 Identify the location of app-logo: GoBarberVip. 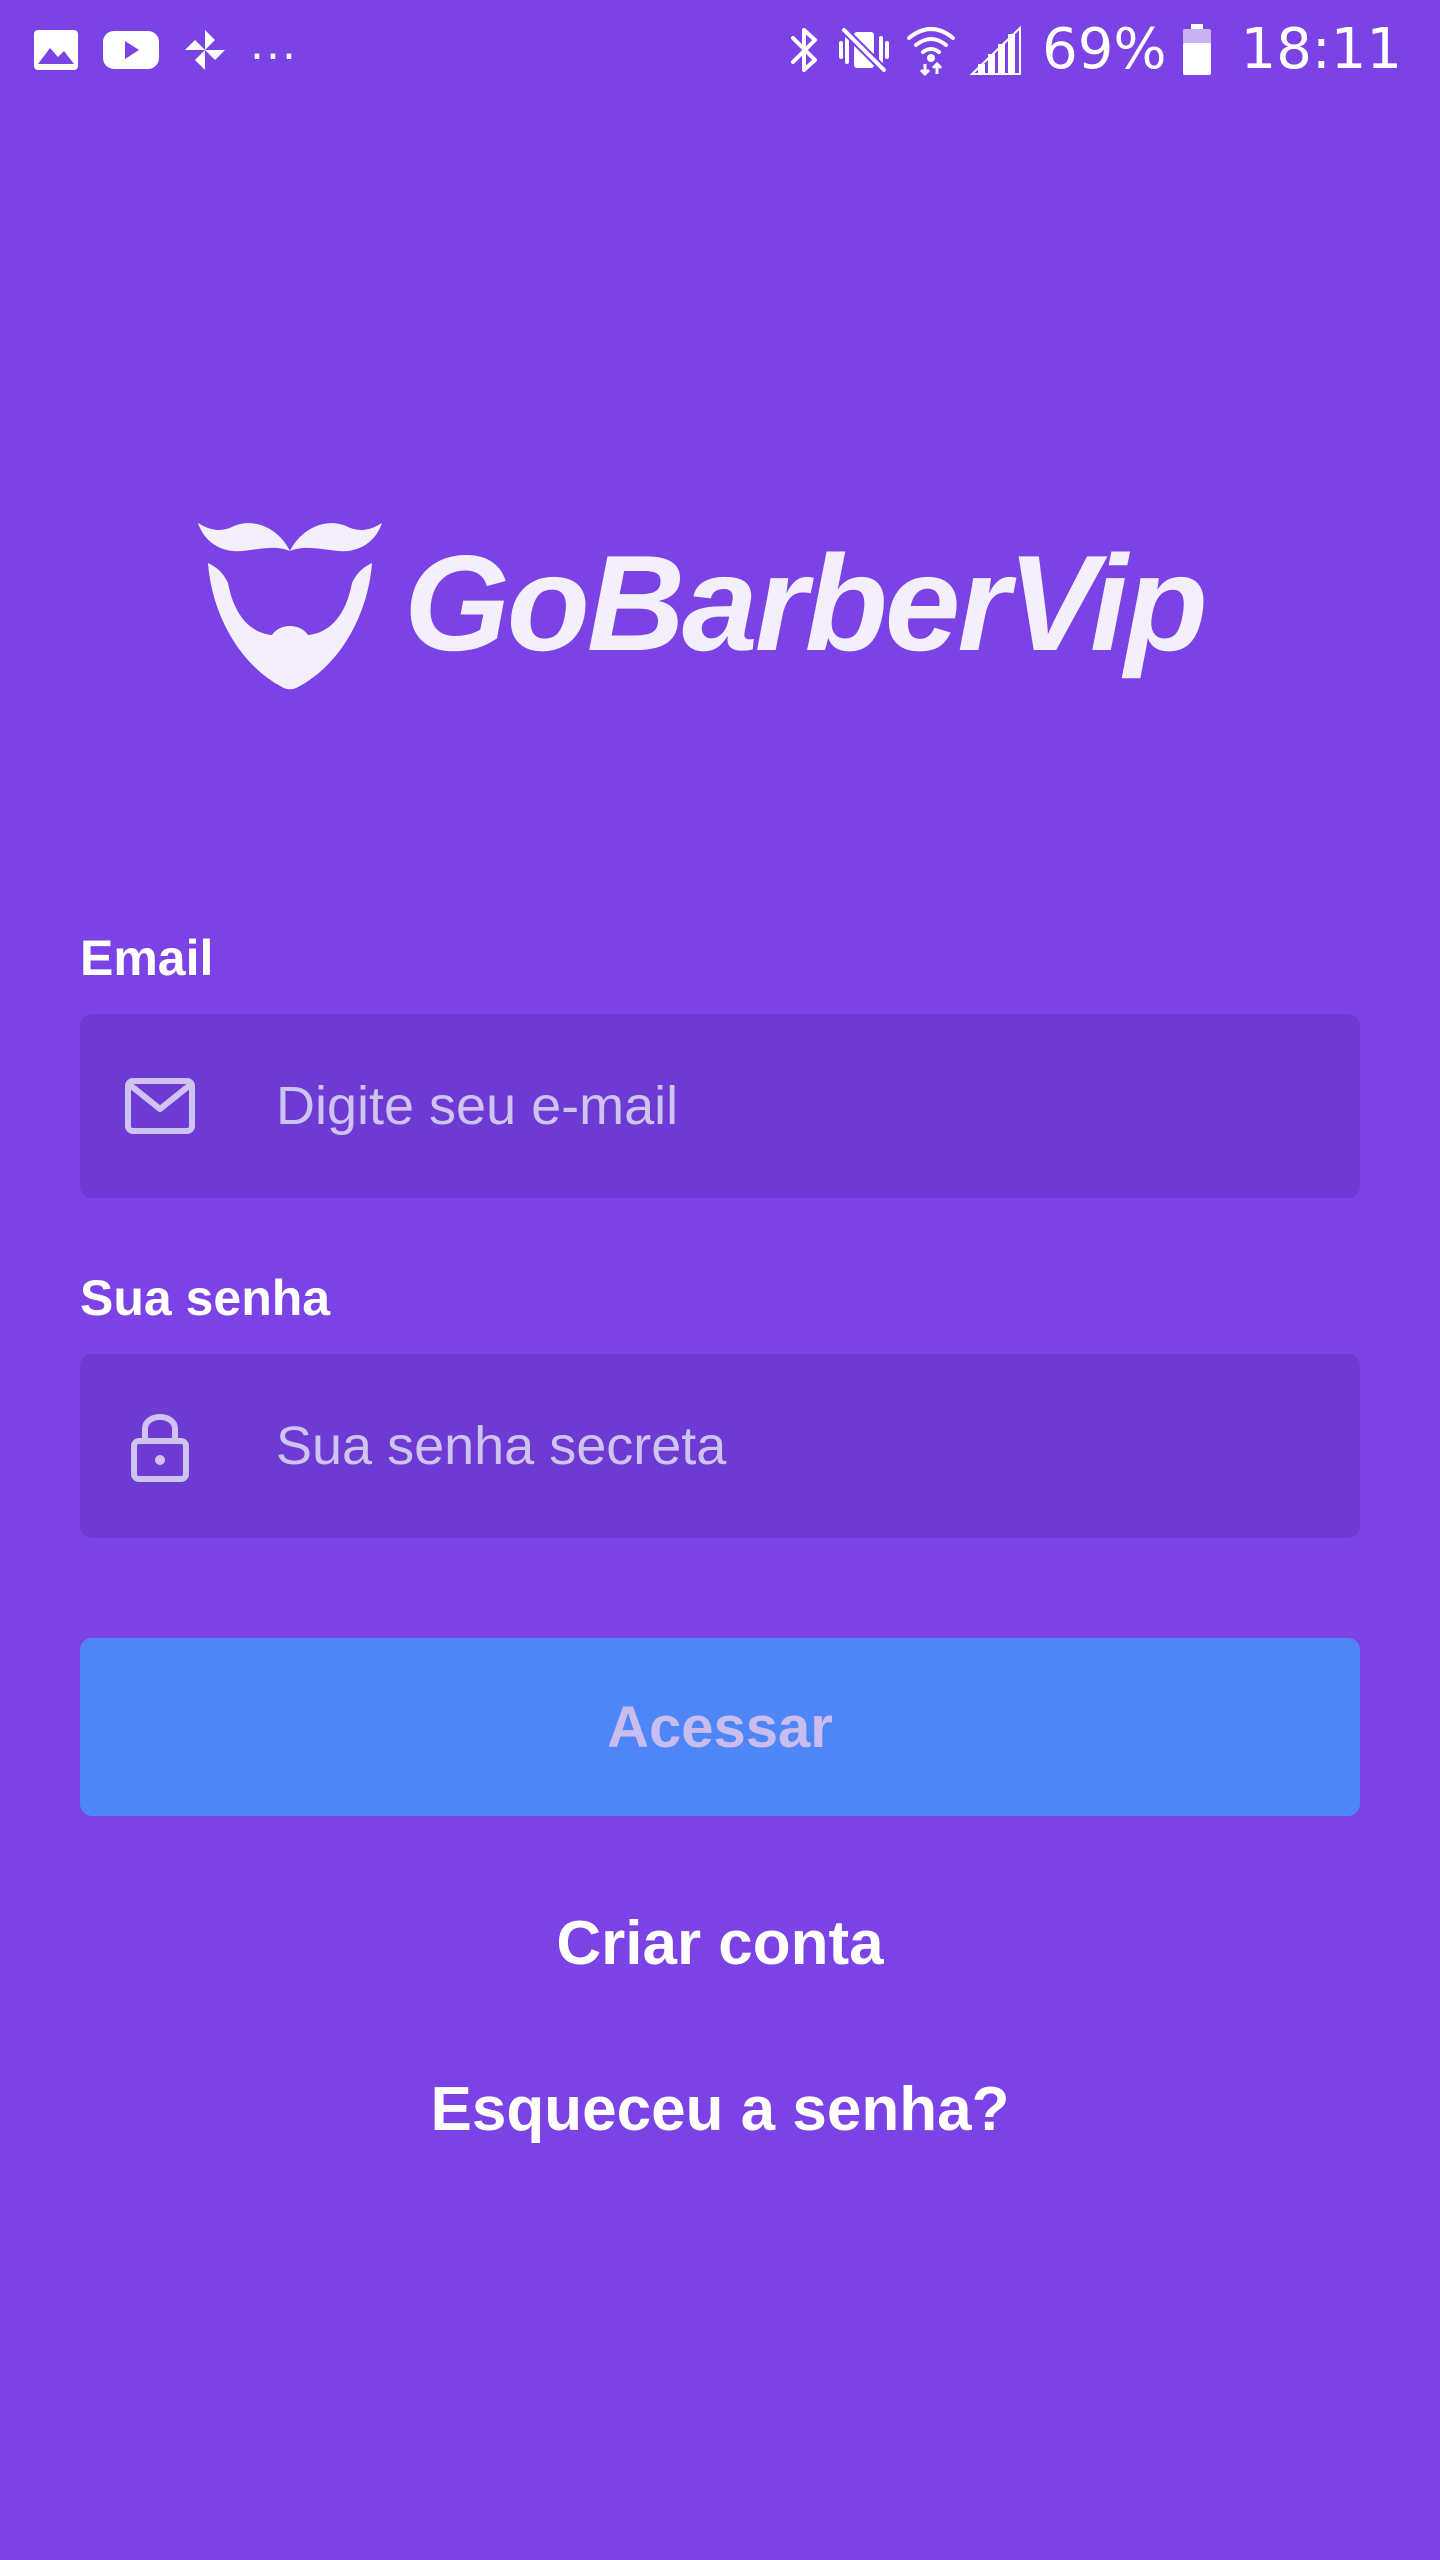
(730, 600).